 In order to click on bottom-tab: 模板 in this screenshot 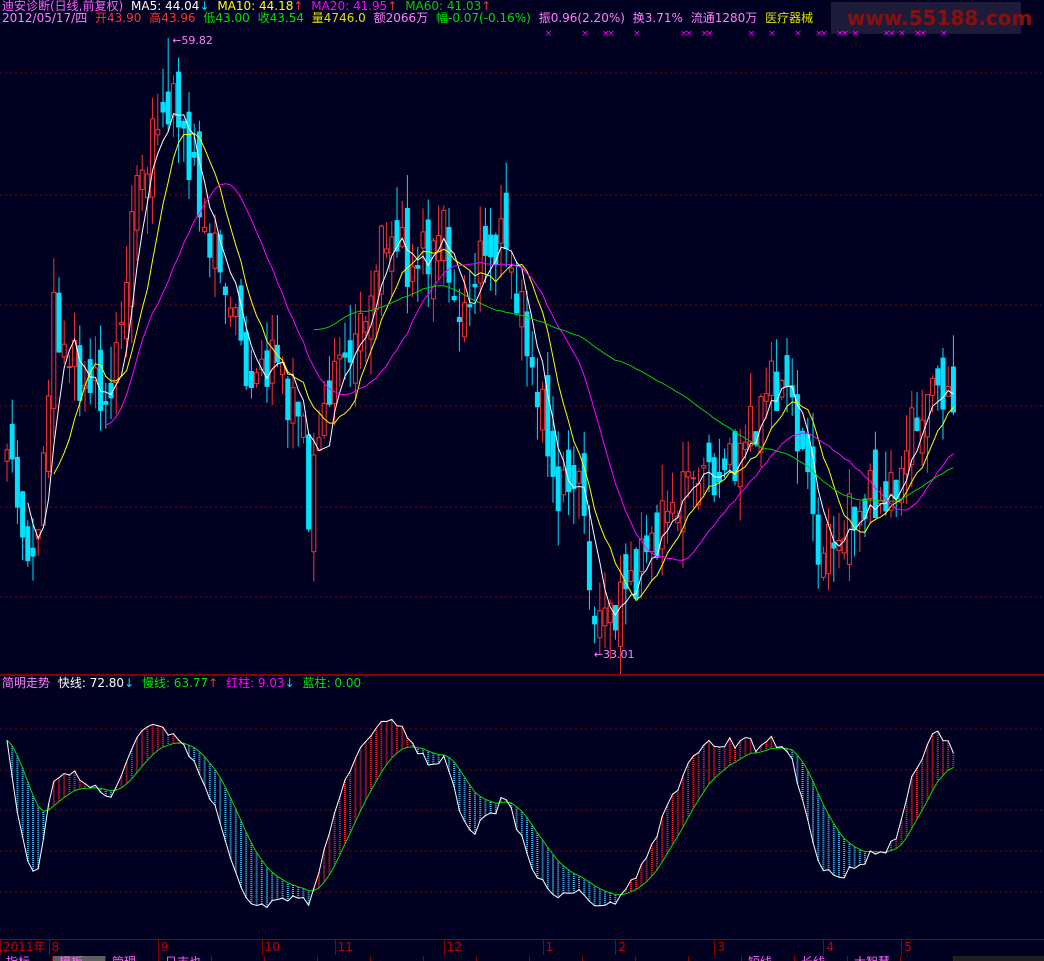, I will do `click(79, 958)`.